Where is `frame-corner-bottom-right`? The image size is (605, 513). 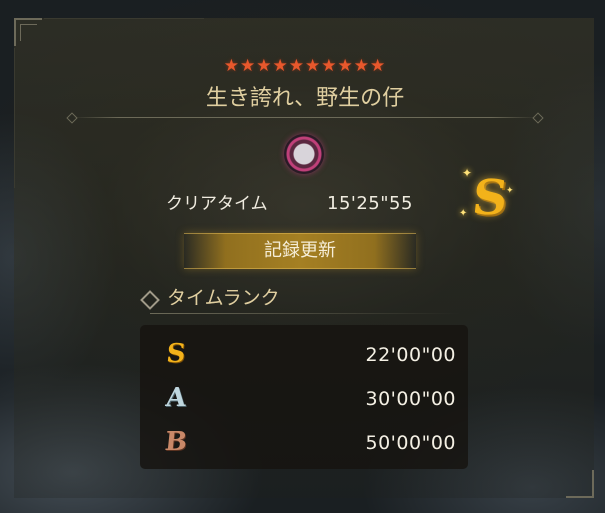 frame-corner-bottom-right is located at coordinates (580, 484).